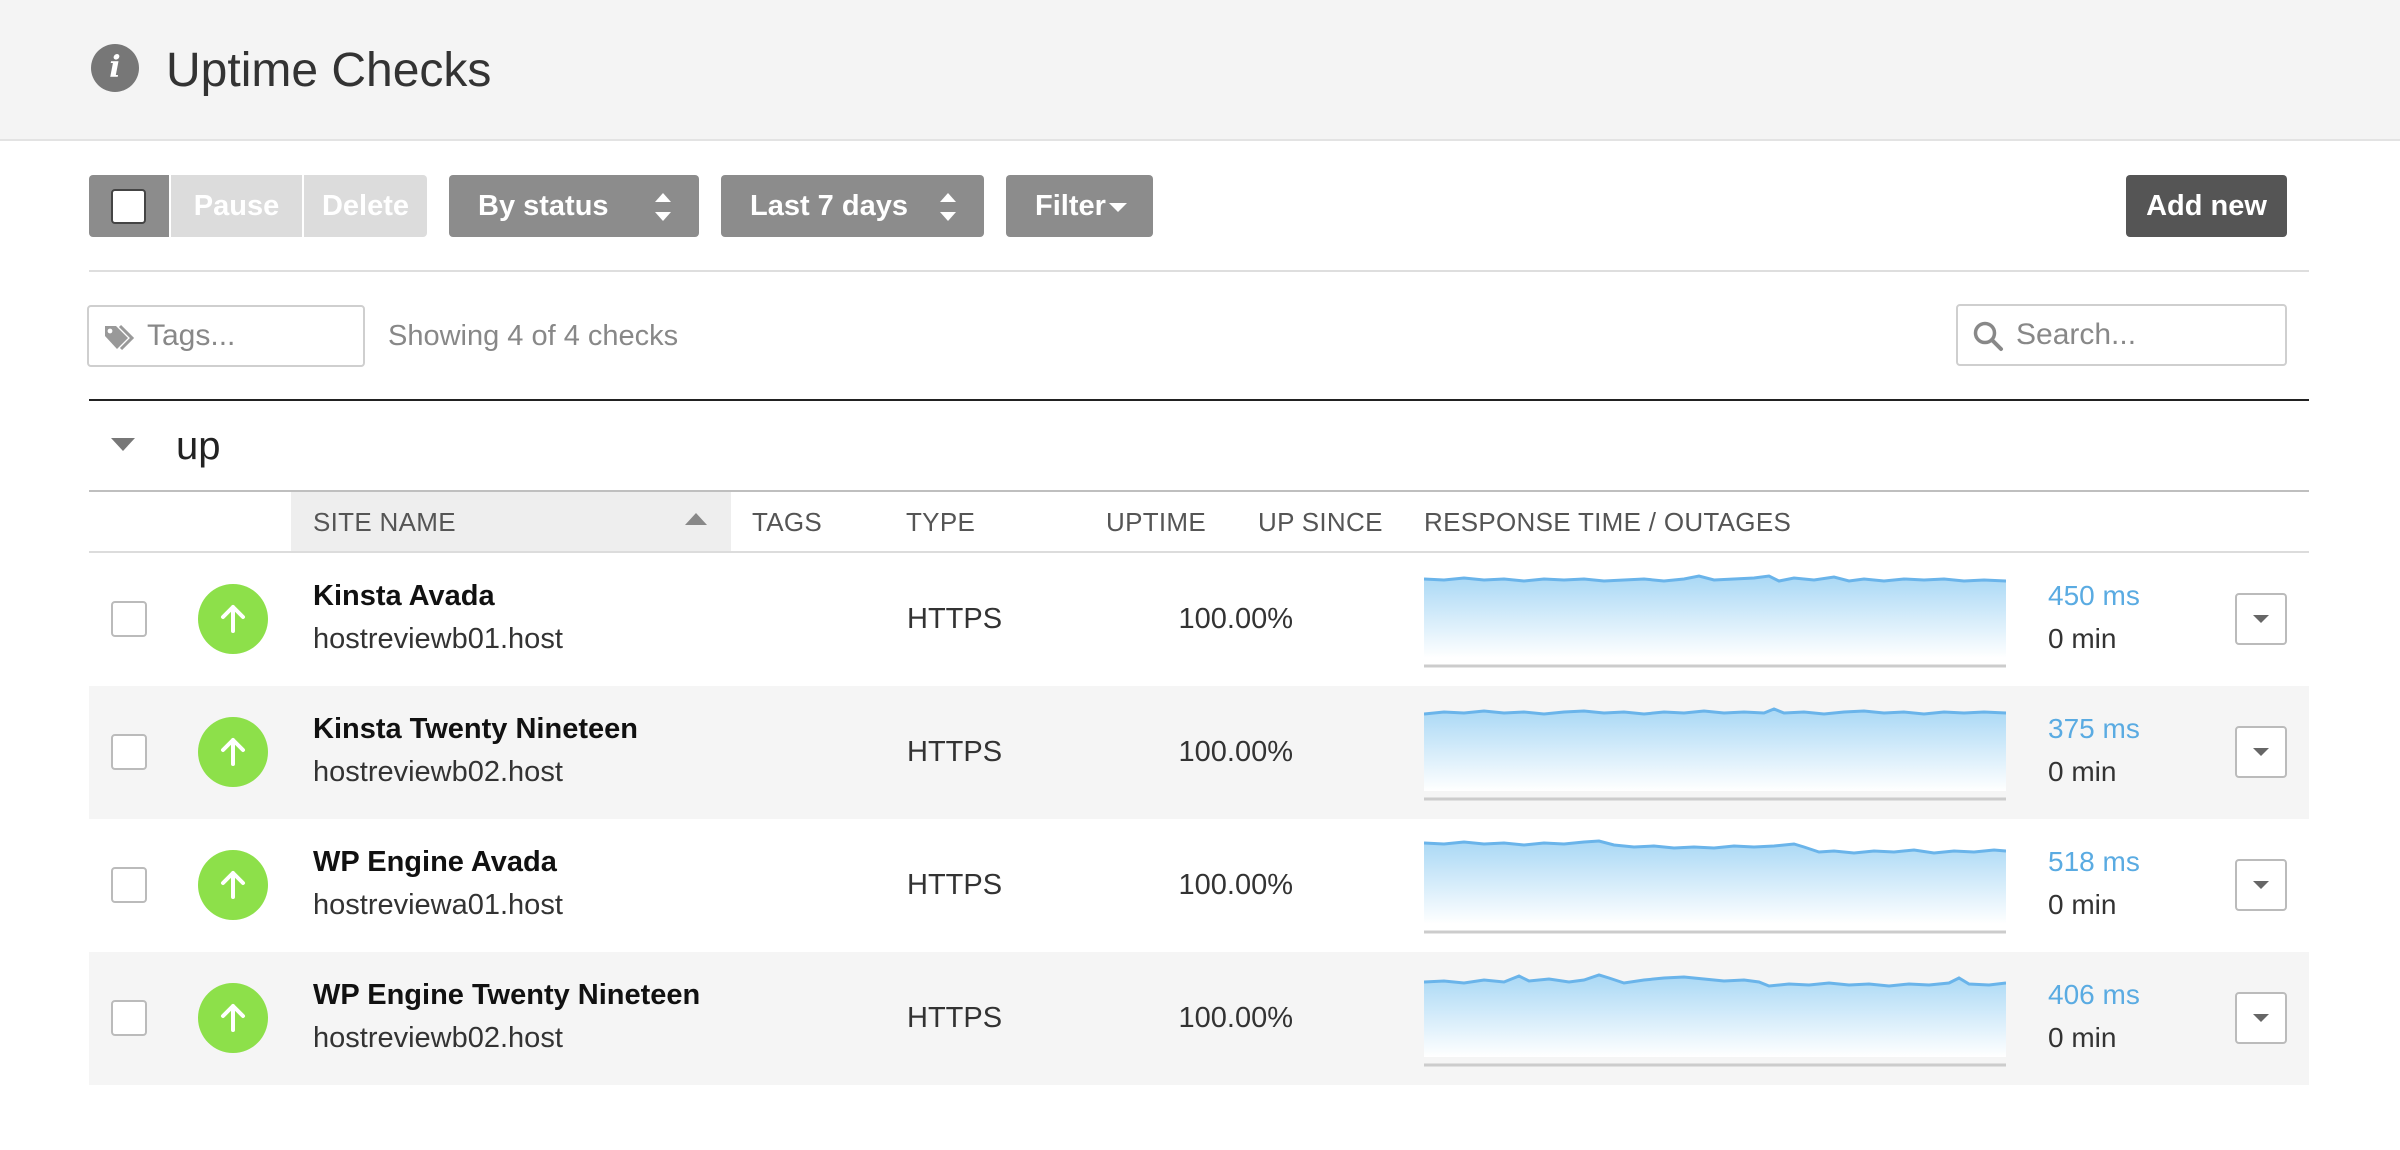  Describe the element at coordinates (663, 207) in the screenshot. I see `sort-updown-icon` at that location.